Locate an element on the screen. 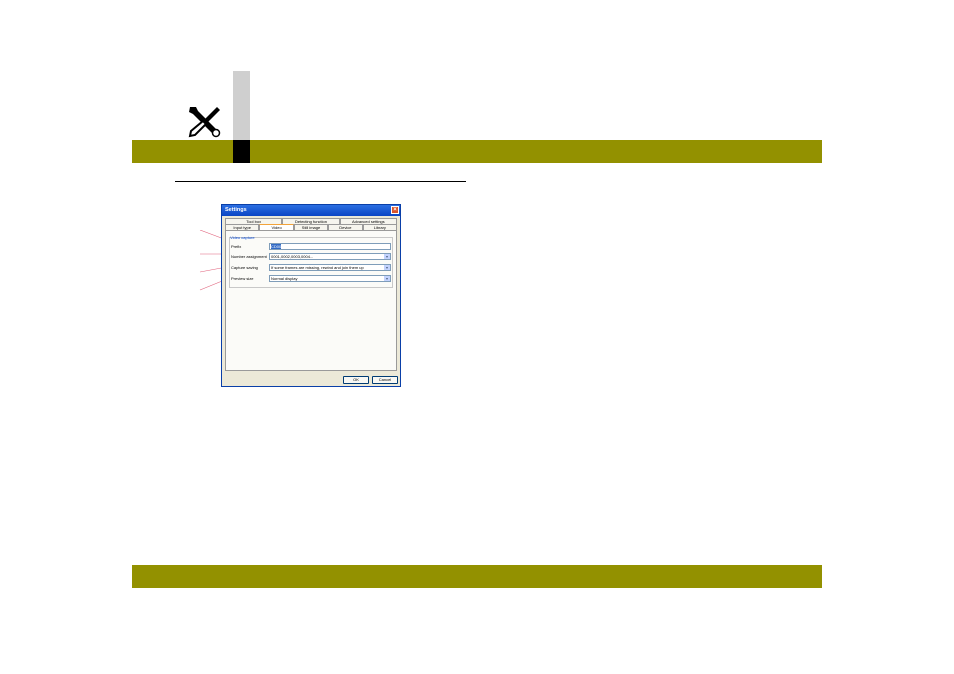  number-assignment-select: 0001,0002,0003,0004... ▾ is located at coordinates (330, 256).